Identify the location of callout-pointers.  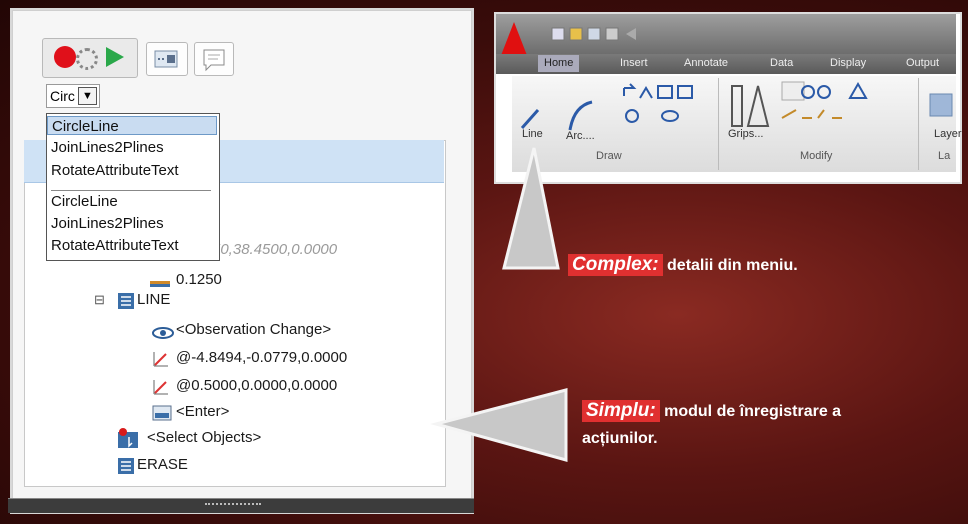
(499, 304).